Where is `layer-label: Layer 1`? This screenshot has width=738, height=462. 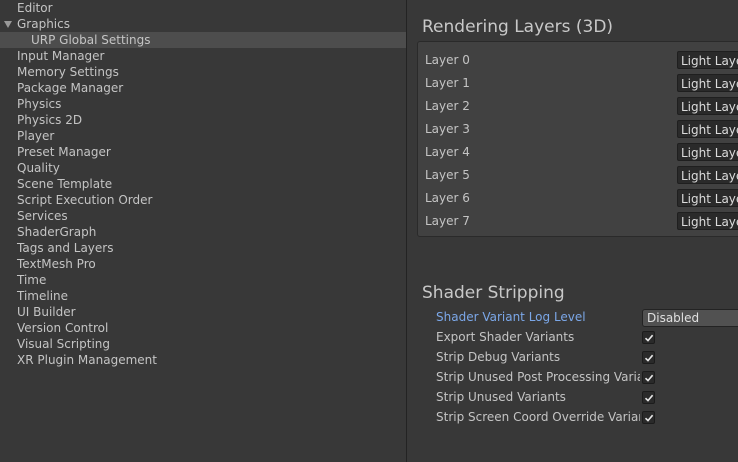
layer-label: Layer 1 is located at coordinates (447, 83).